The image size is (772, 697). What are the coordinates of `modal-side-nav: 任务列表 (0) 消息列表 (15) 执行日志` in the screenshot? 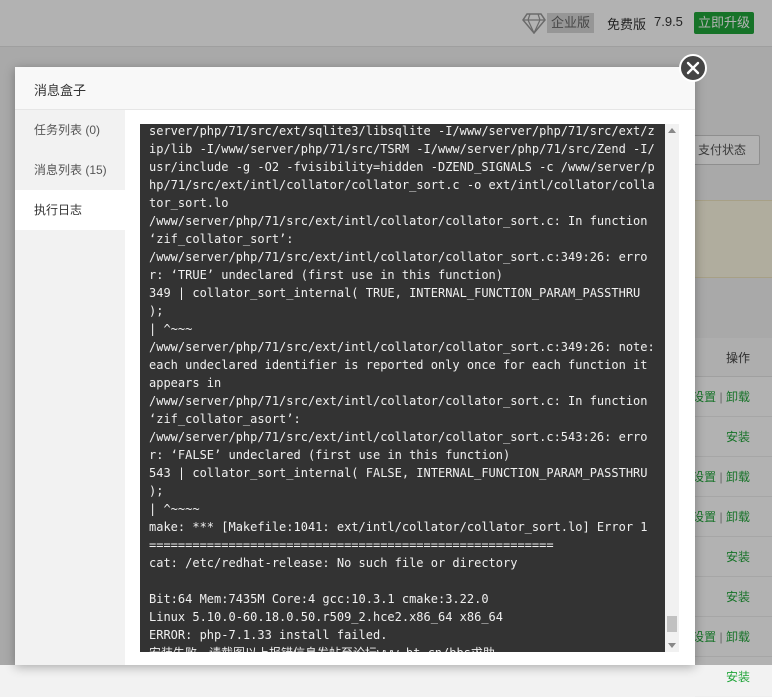 It's located at (70, 387).